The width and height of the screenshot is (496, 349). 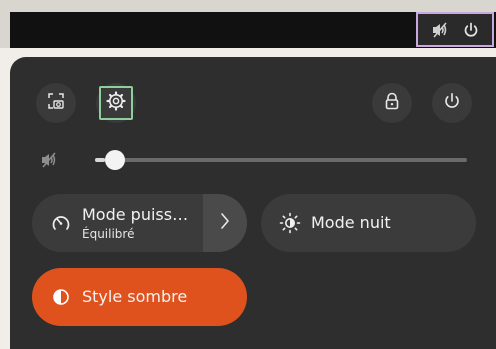 I want to click on night-light-icon, so click(x=290, y=223).